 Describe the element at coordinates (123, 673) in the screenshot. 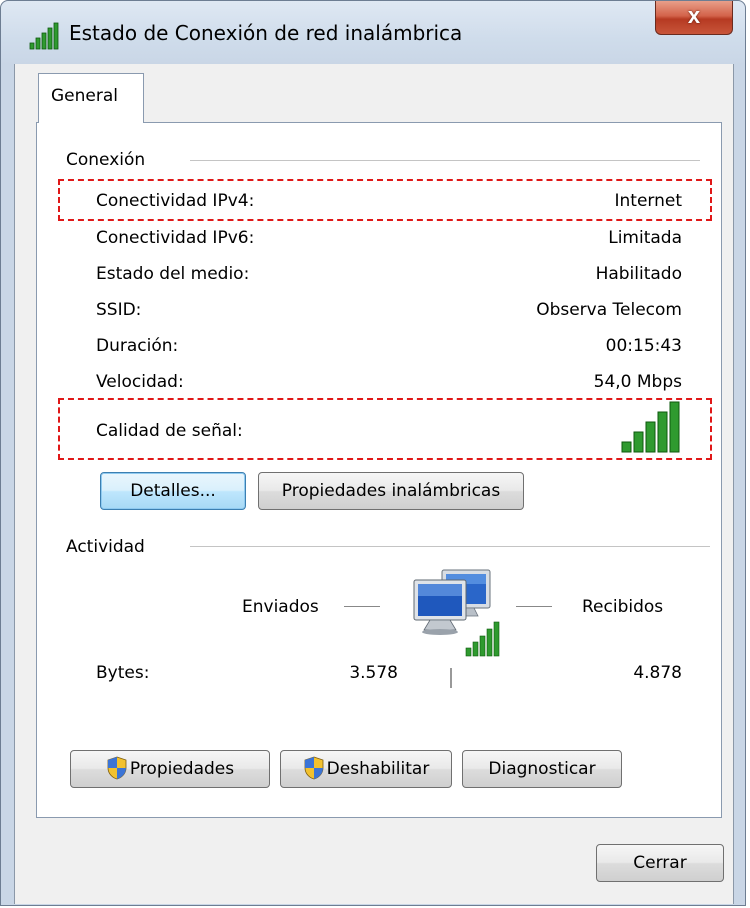

I see `bytes-label: Bytes:` at that location.